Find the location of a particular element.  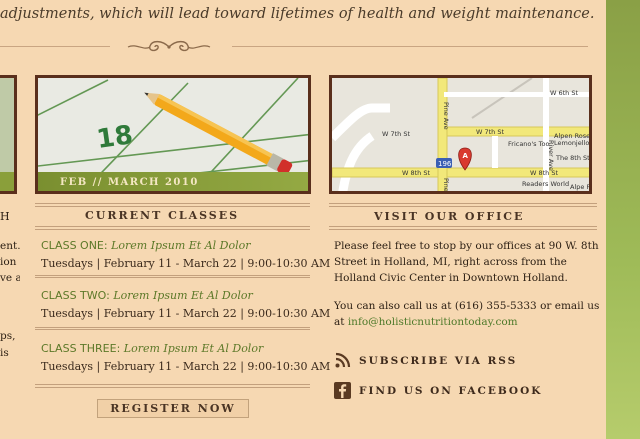

classes-rule-bottom is located at coordinates (172, 228).